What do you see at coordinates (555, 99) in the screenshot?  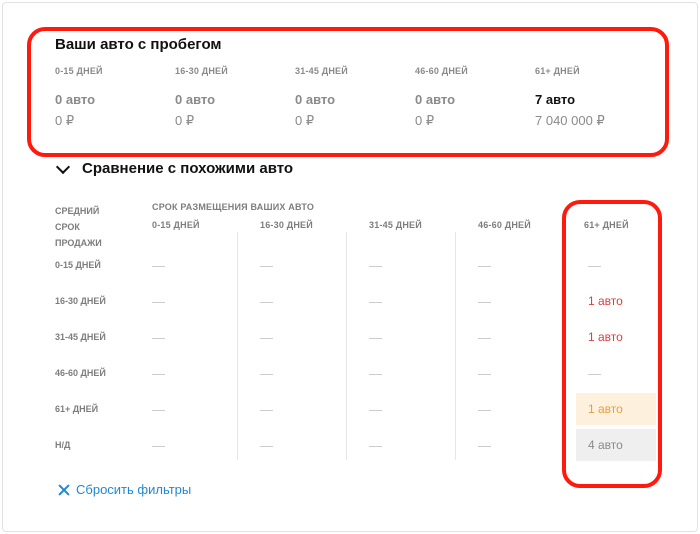 I see `mileage-column-count: 7 авто` at bounding box center [555, 99].